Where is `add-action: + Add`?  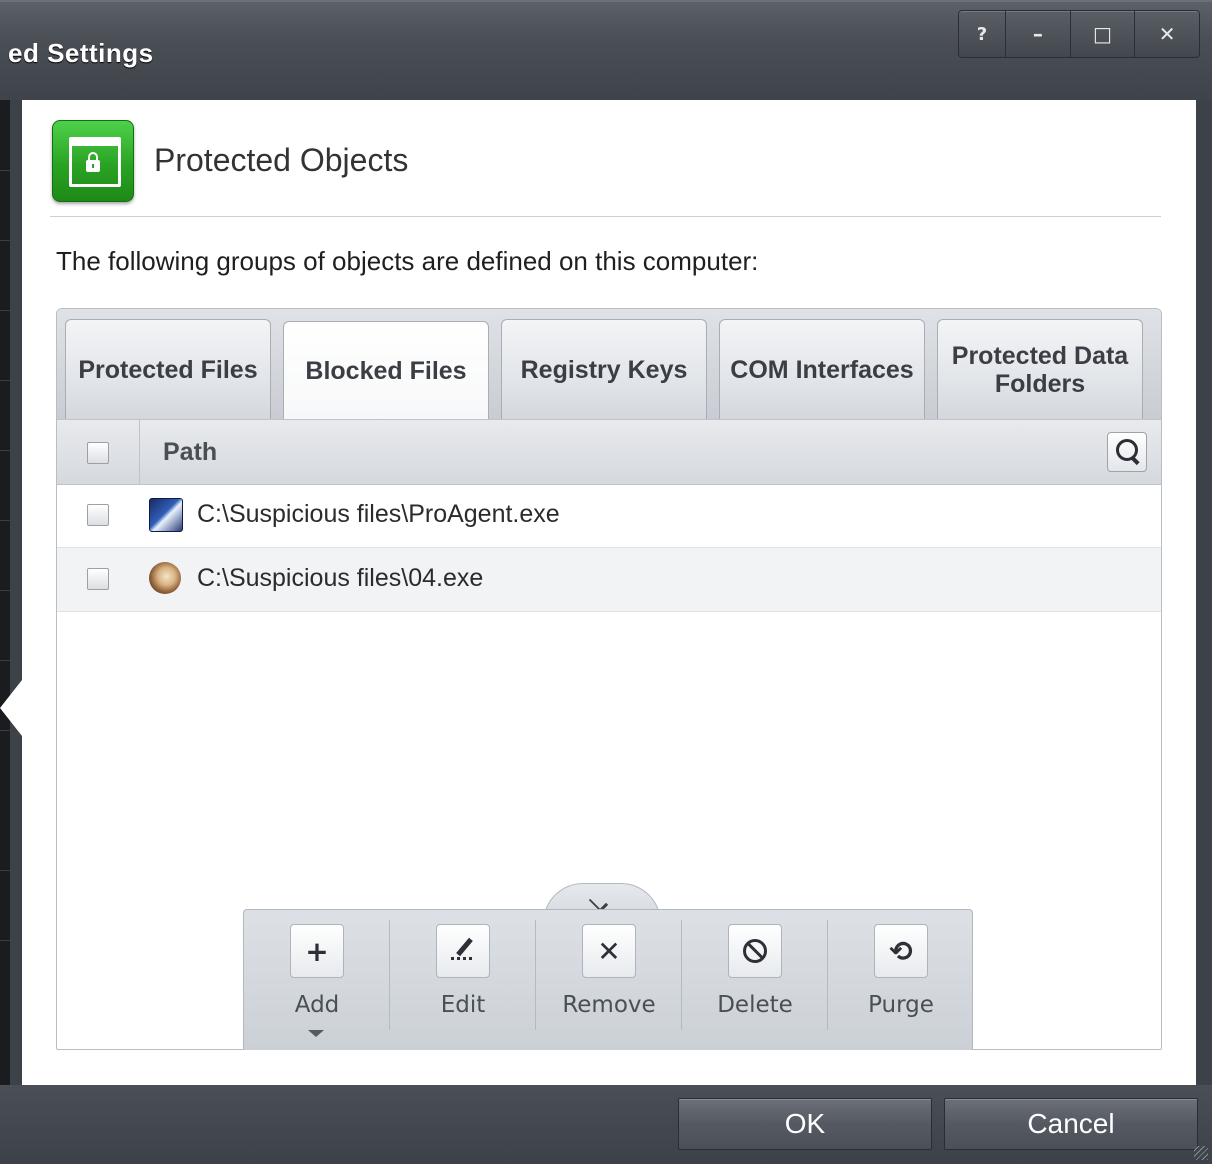 add-action: + Add is located at coordinates (317, 980).